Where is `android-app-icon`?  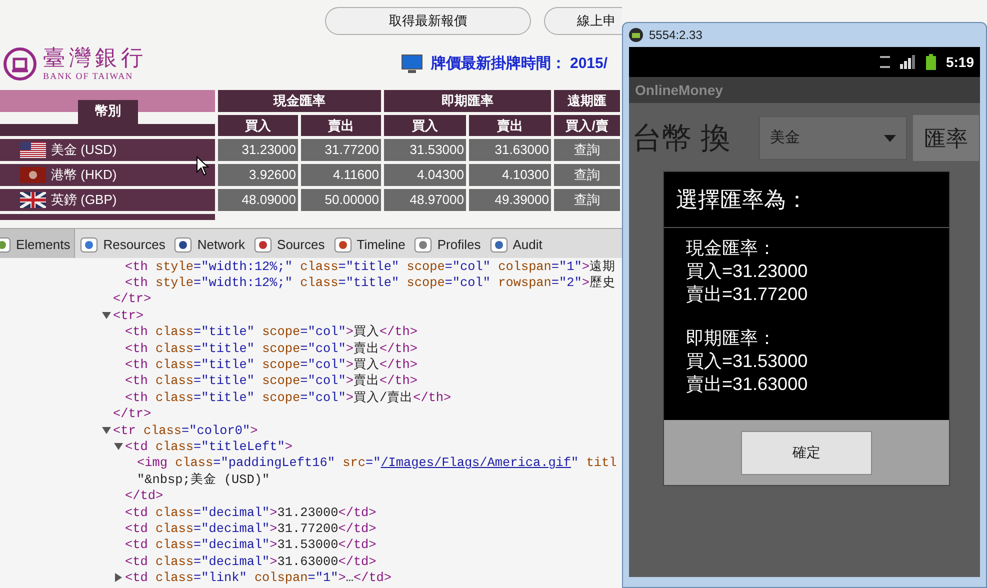
android-app-icon is located at coordinates (636, 35).